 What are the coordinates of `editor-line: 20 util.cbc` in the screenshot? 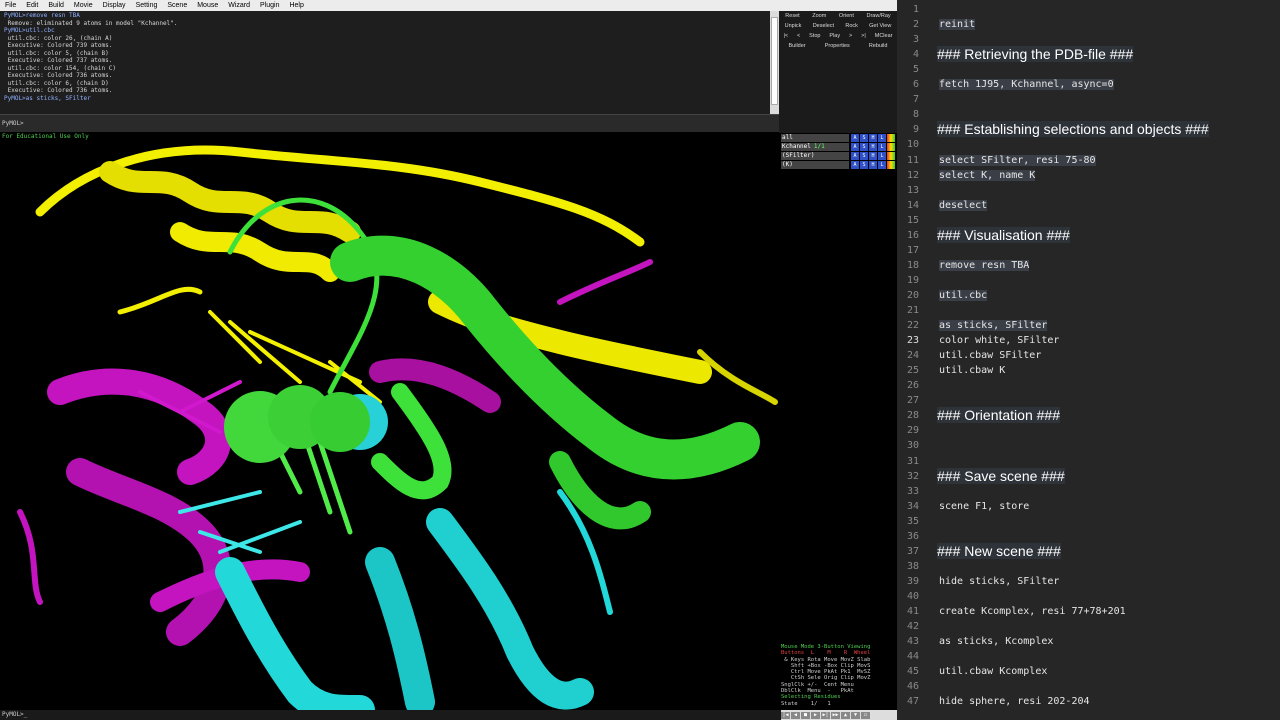 It's located at (1088, 296).